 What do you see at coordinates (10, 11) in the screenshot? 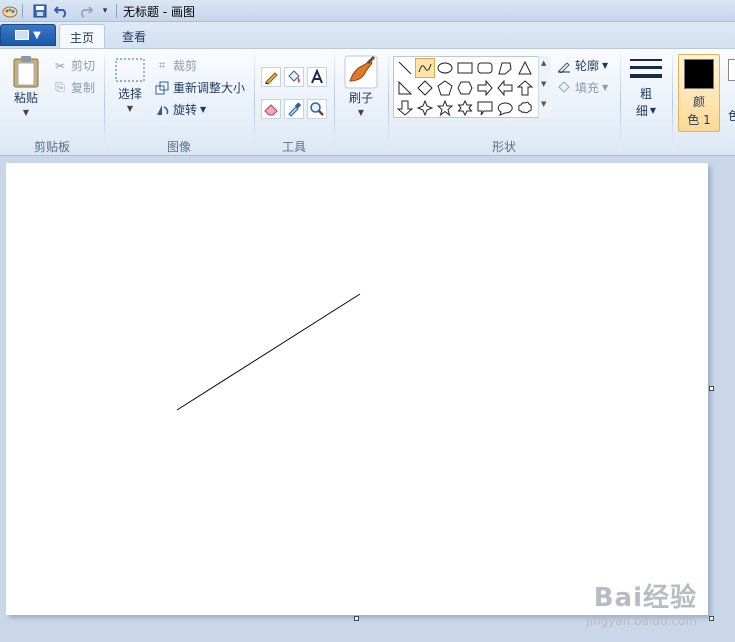
I see `paint-app-icon` at bounding box center [10, 11].